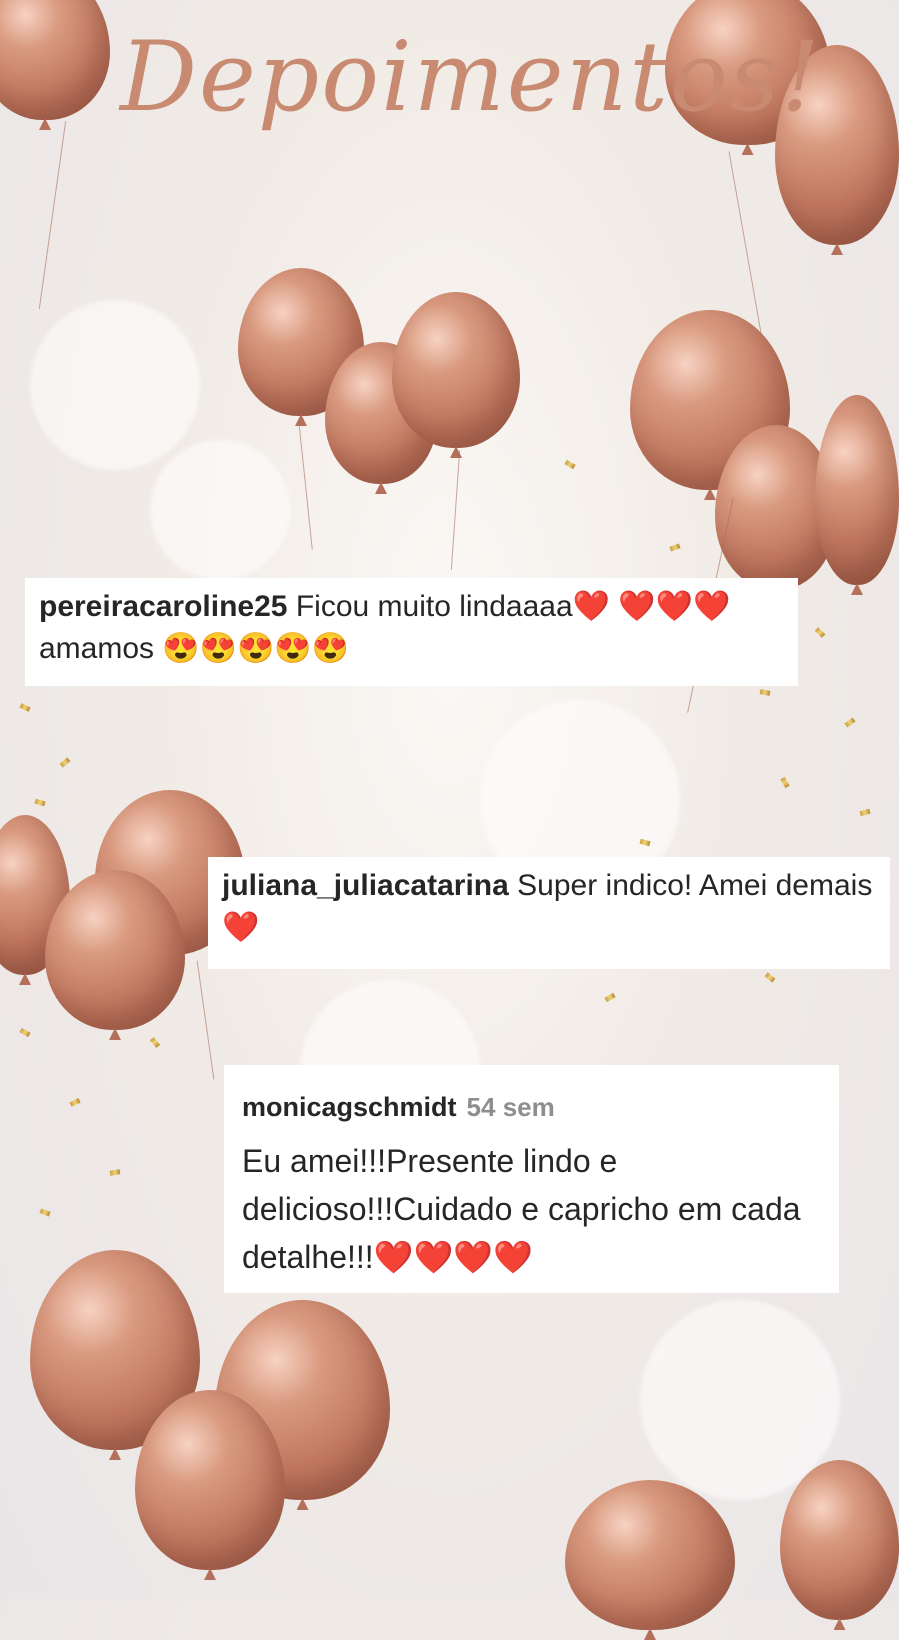  What do you see at coordinates (163, 606) in the screenshot?
I see `testimonial-username: pereiracaroline25` at bounding box center [163, 606].